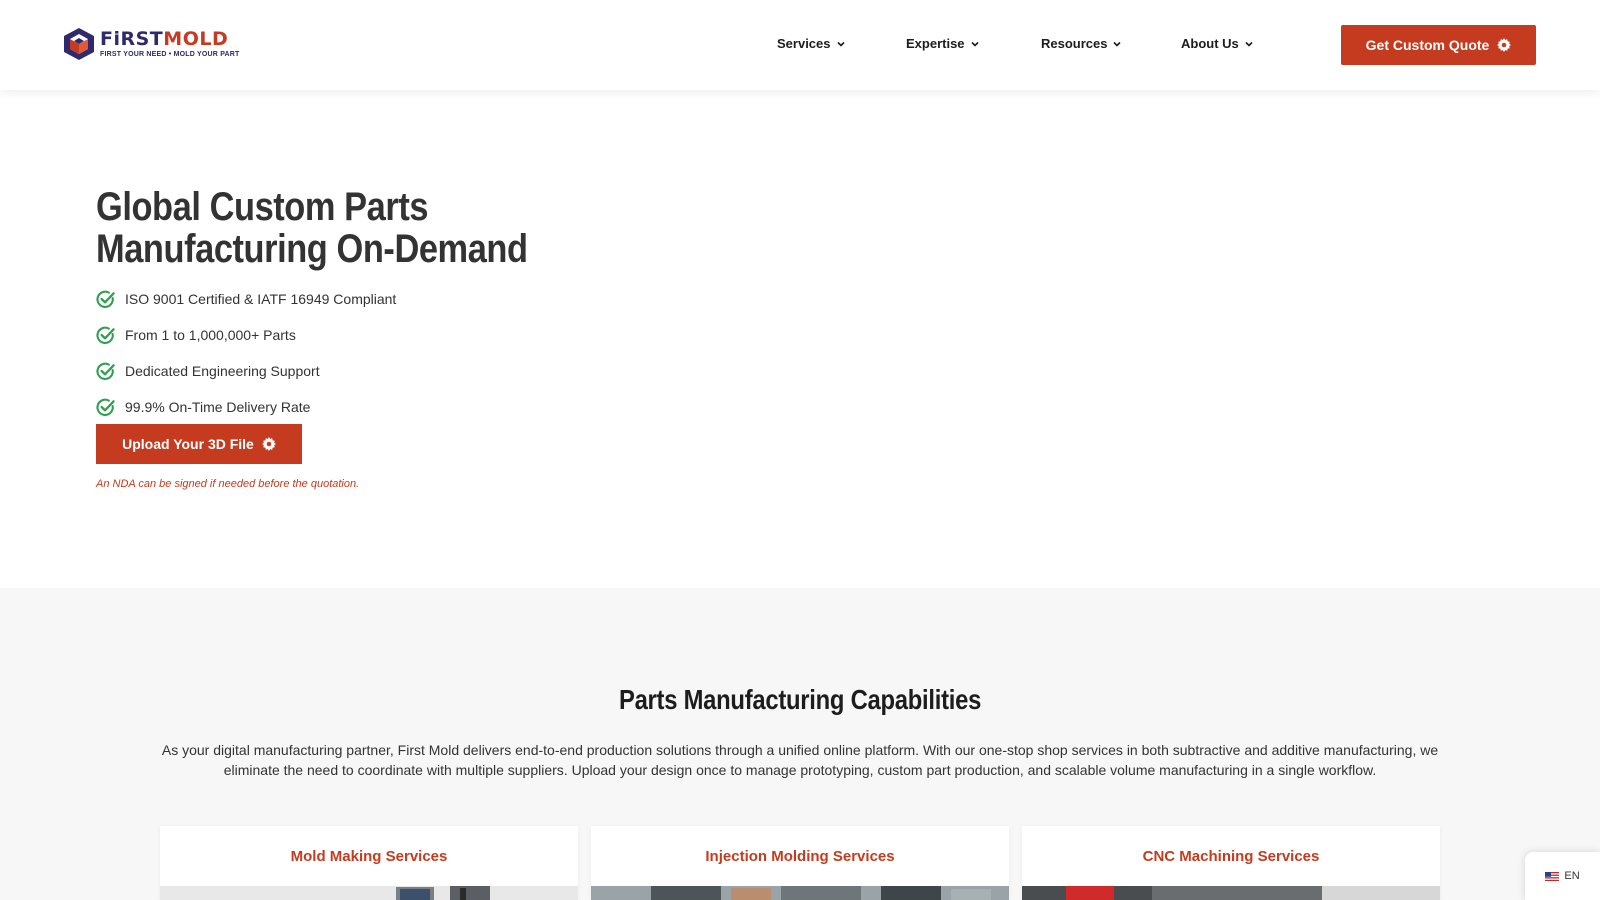  I want to click on nav-item-about-us: About Us, so click(1217, 43).